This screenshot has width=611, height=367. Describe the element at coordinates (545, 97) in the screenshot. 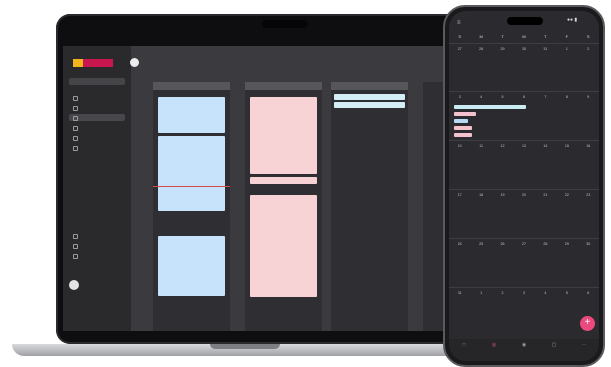

I see `day-cell: 7` at that location.